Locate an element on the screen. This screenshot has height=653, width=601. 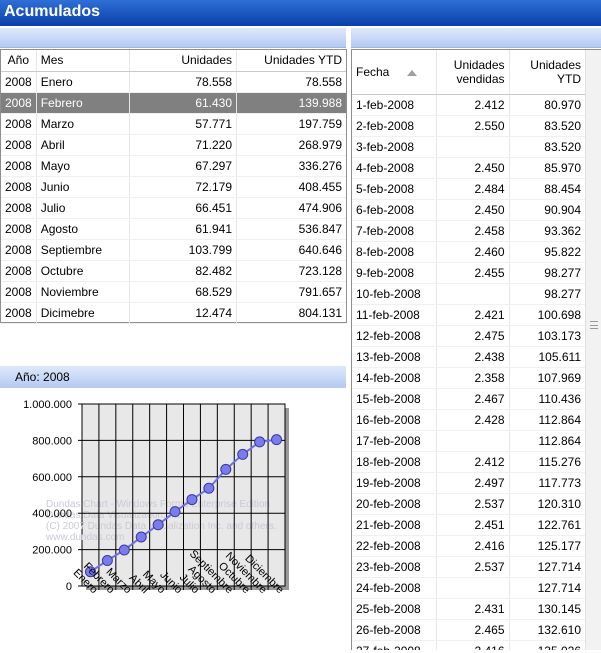
cell-units-ytd: 90.904 is located at coordinates (547, 210).